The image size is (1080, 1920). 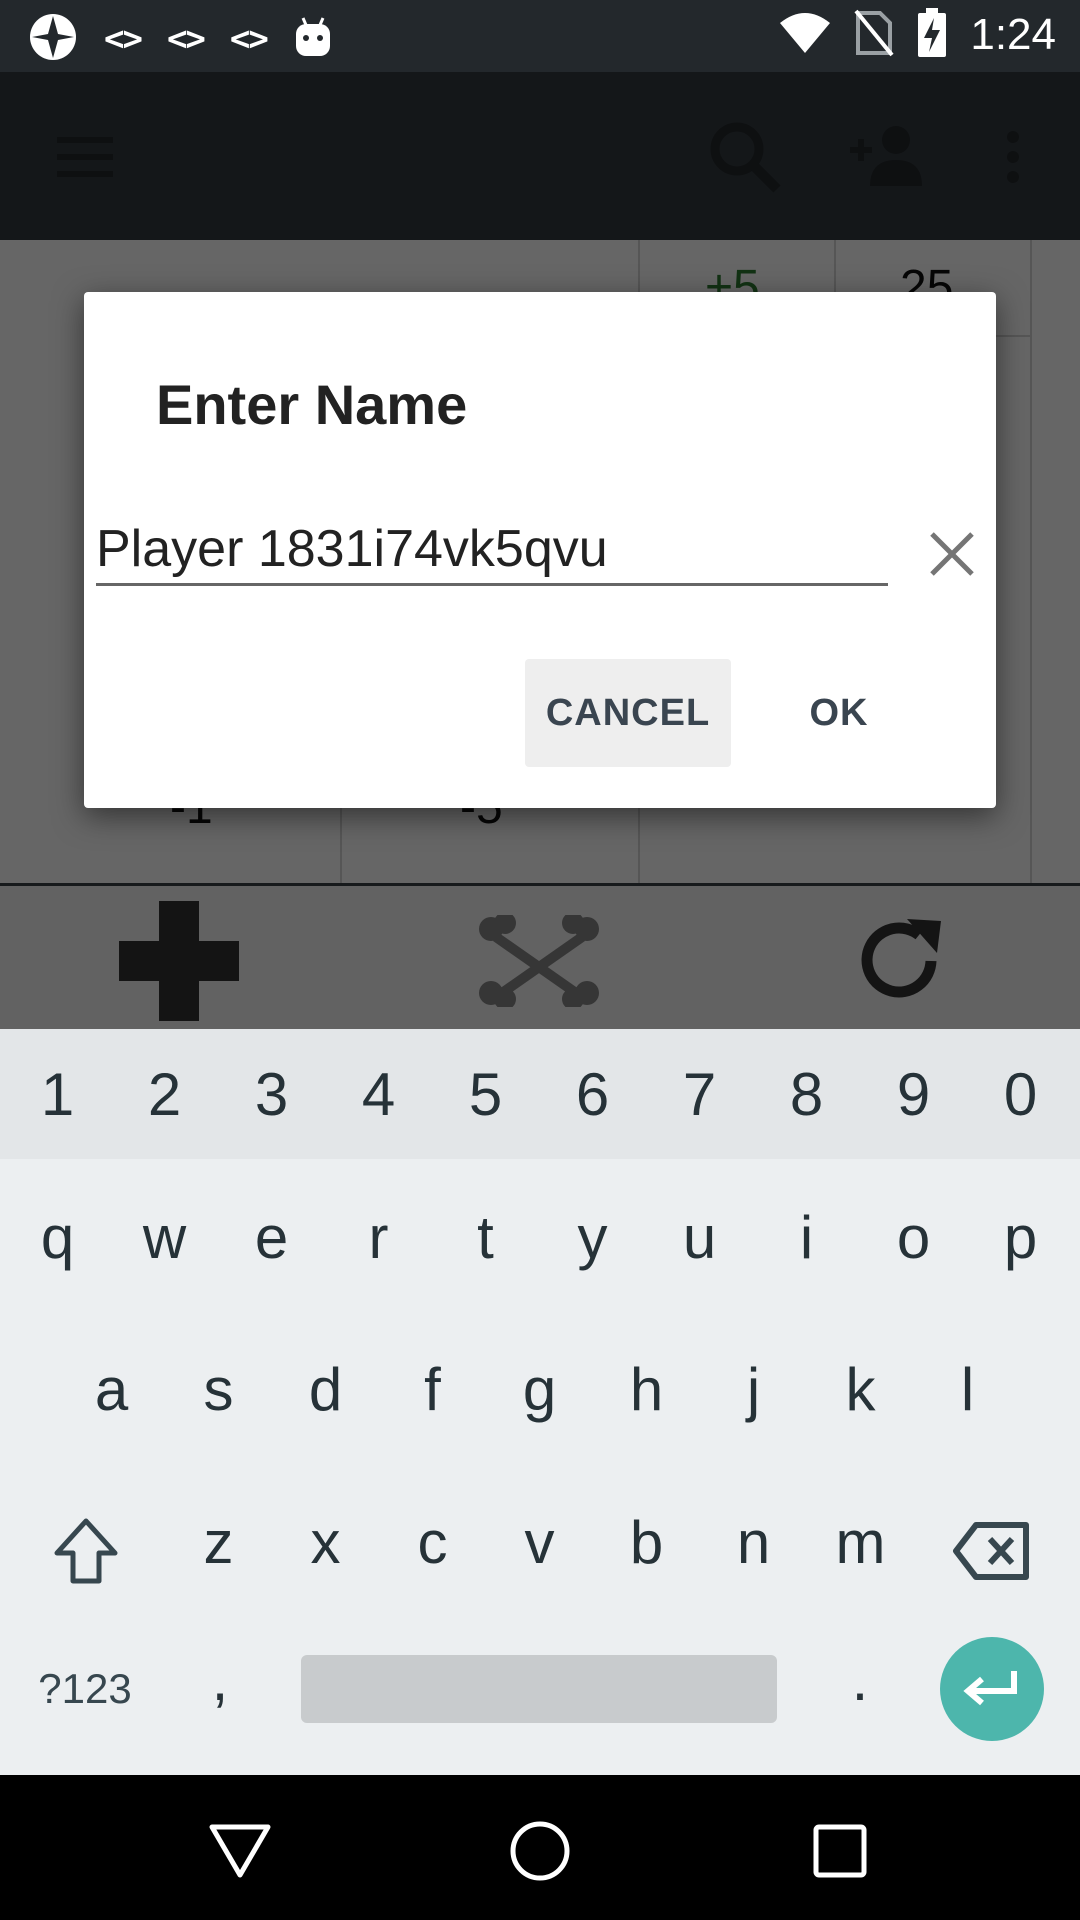 I want to click on android-icon, so click(x=313, y=39).